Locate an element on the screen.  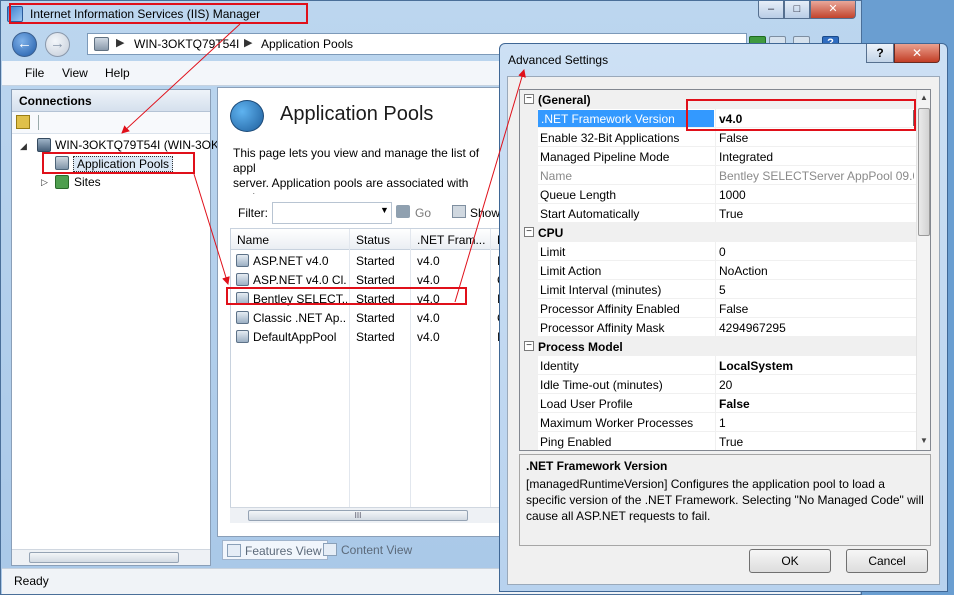
property-row: Identity LocalSystem is located at coordinates (718, 365).